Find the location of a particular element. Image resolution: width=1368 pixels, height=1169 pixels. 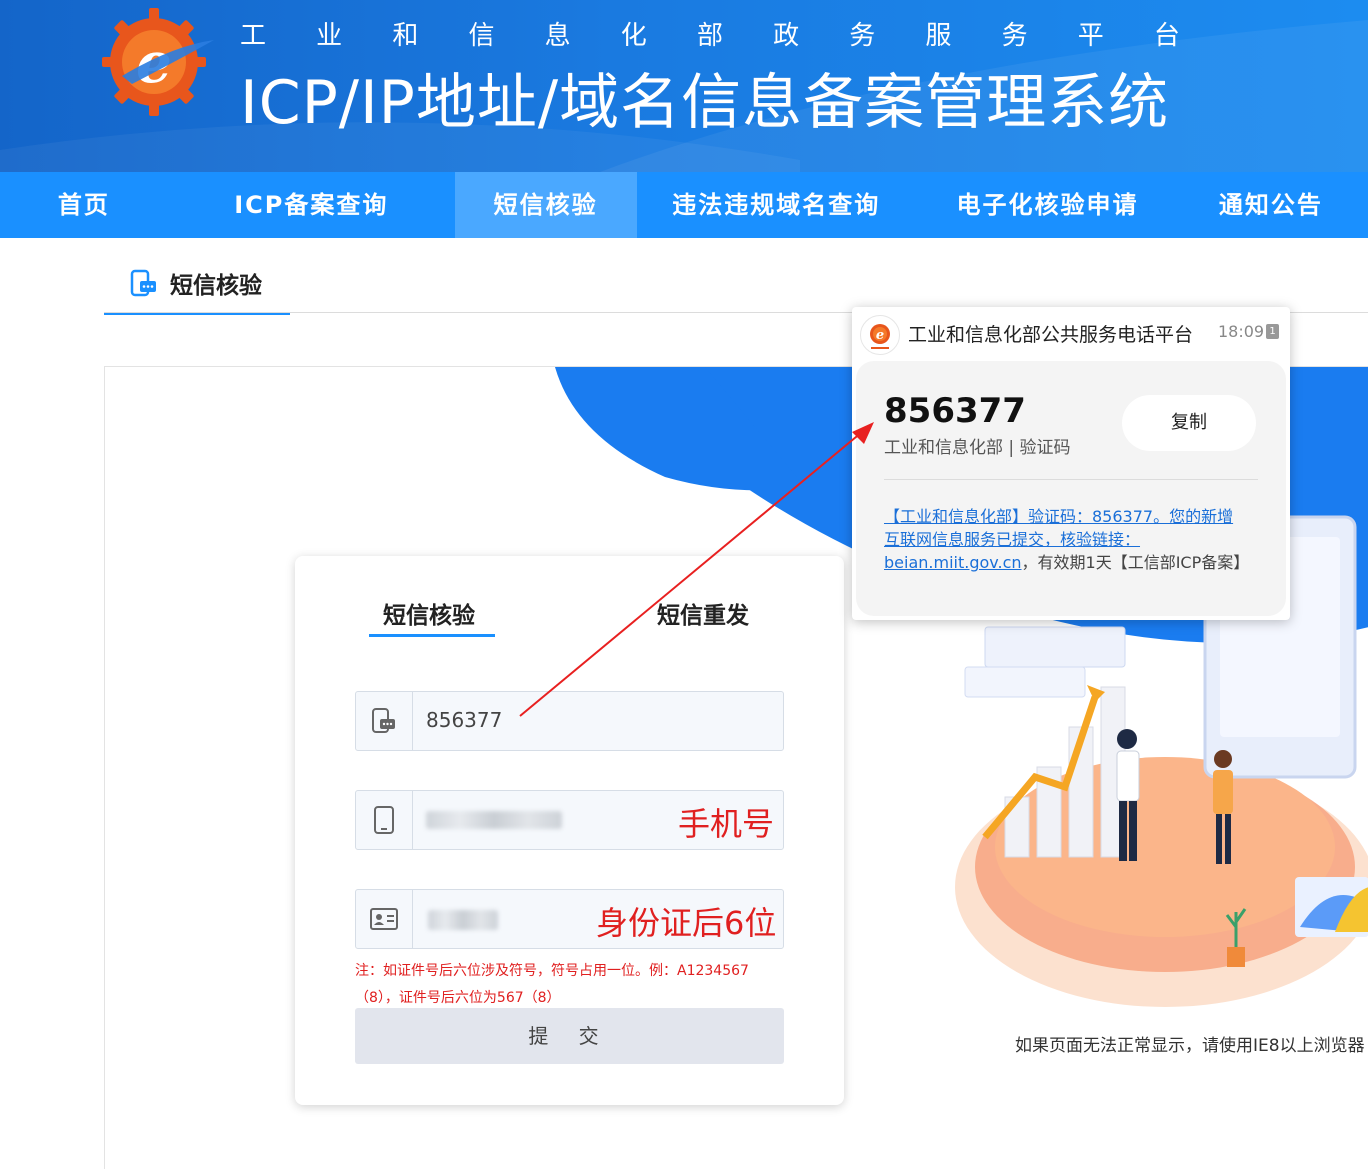

gov-char: 平 is located at coordinates (1090, 35).